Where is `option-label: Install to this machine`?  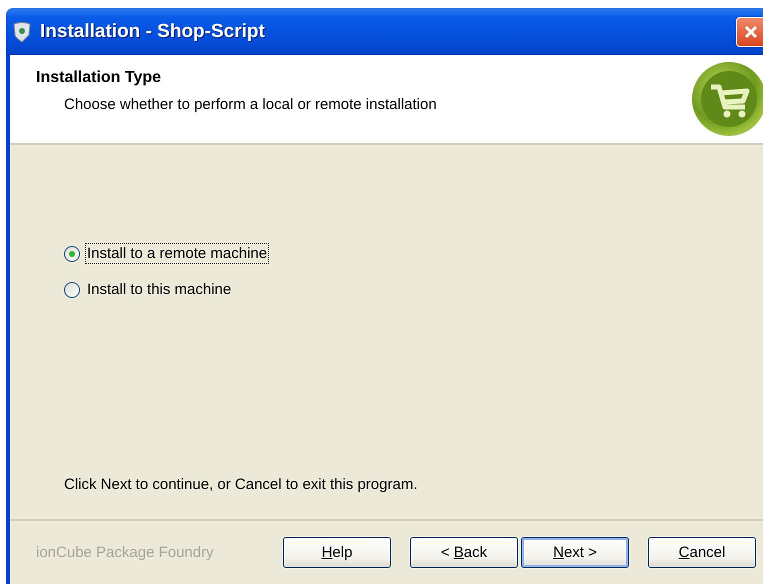
option-label: Install to this machine is located at coordinates (159, 289).